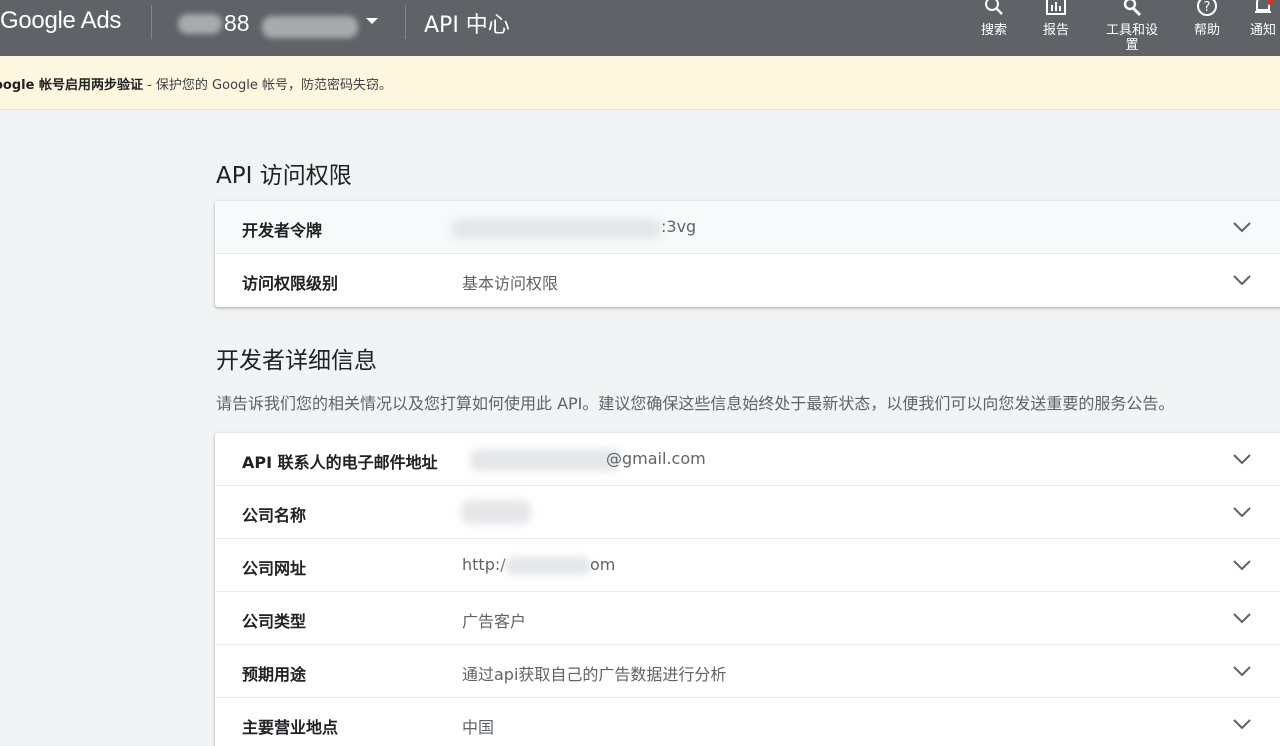 Image resolution: width=1280 pixels, height=746 pixels. What do you see at coordinates (994, 19) in the screenshot?
I see `search-button: 搜索` at bounding box center [994, 19].